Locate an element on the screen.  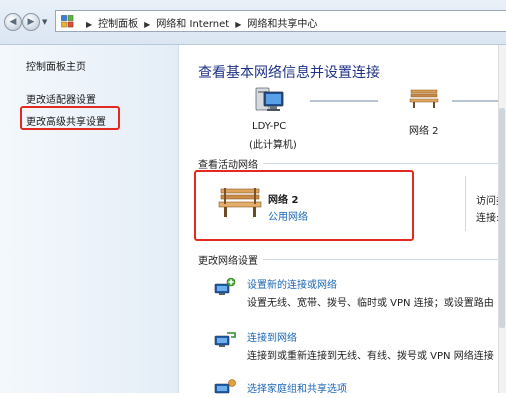
connections-label: 连接: is located at coordinates (488, 218).